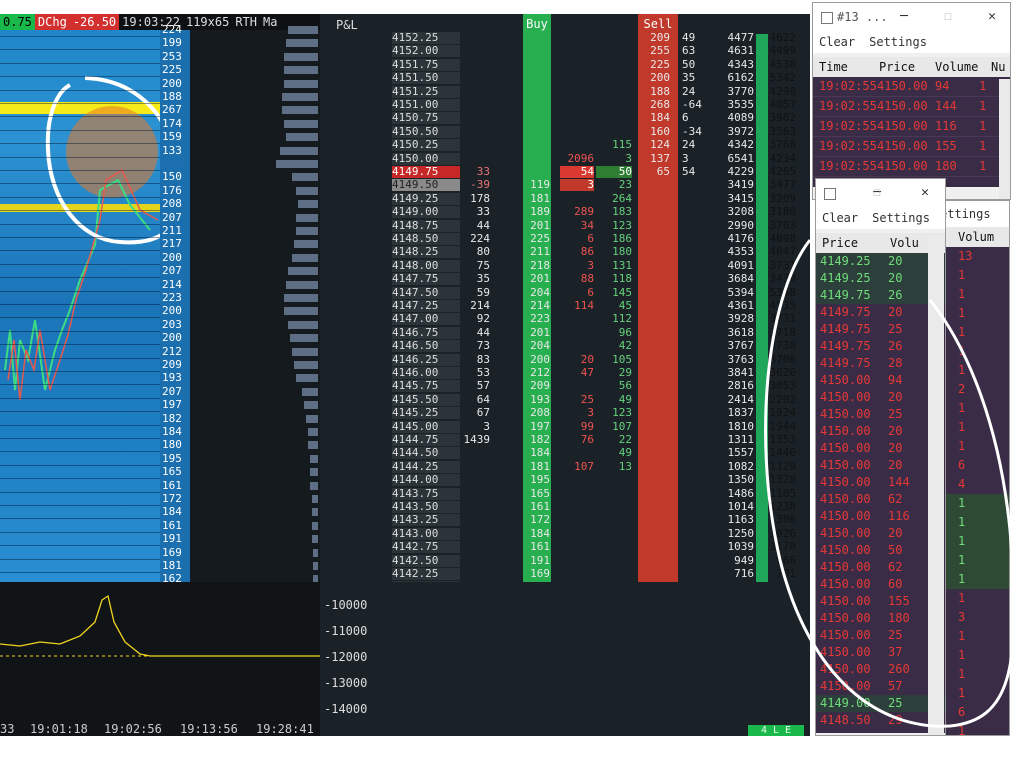 The image size is (1031, 781). What do you see at coordinates (565, 346) in the screenshot?
I see `ladder-row: 4146.50 73 204 42 3767 3730` at bounding box center [565, 346].